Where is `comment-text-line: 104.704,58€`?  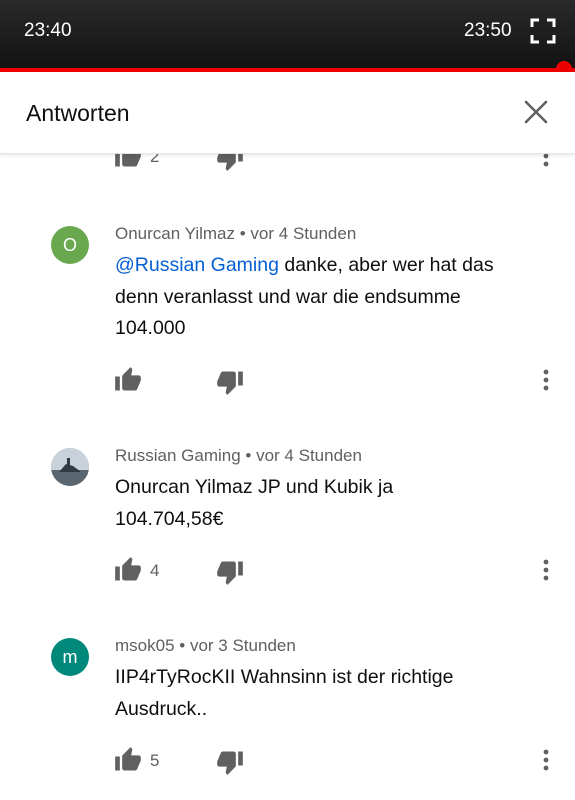
comment-text-line: 104.704,58€ is located at coordinates (169, 518).